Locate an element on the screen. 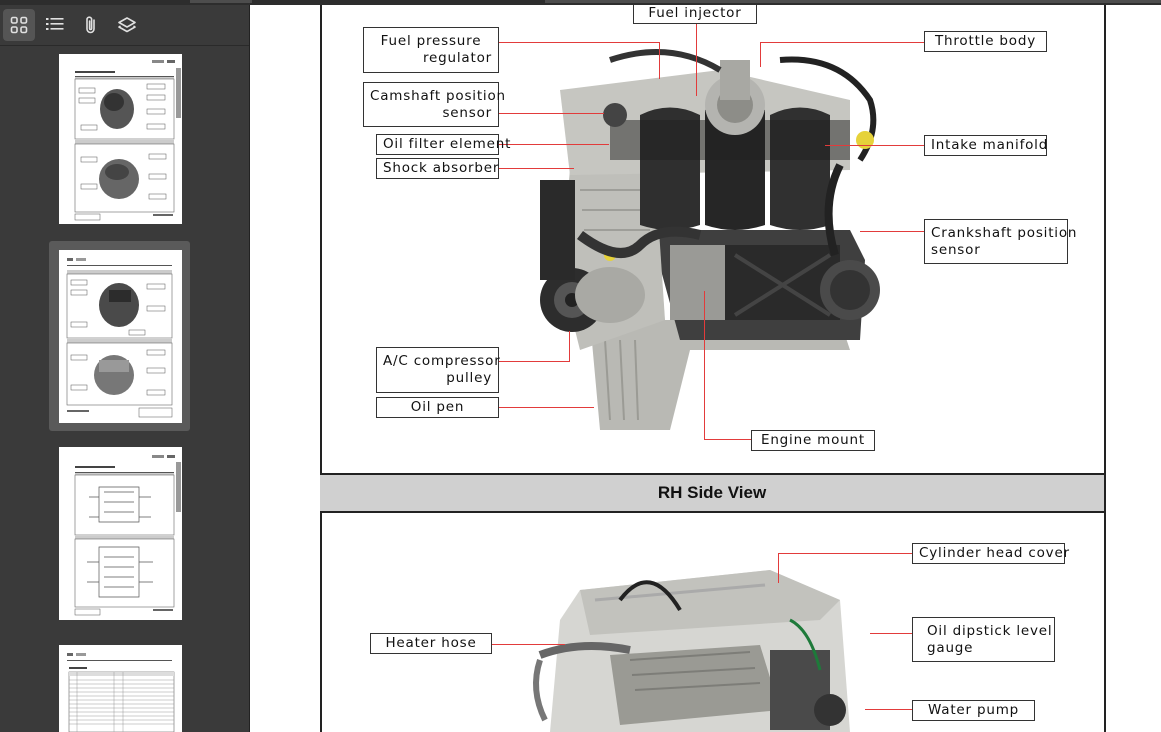 This screenshot has height=732, width=1161. label-oil-dipstick-level-gauge: Oil dipstick level gauge is located at coordinates (983, 639).